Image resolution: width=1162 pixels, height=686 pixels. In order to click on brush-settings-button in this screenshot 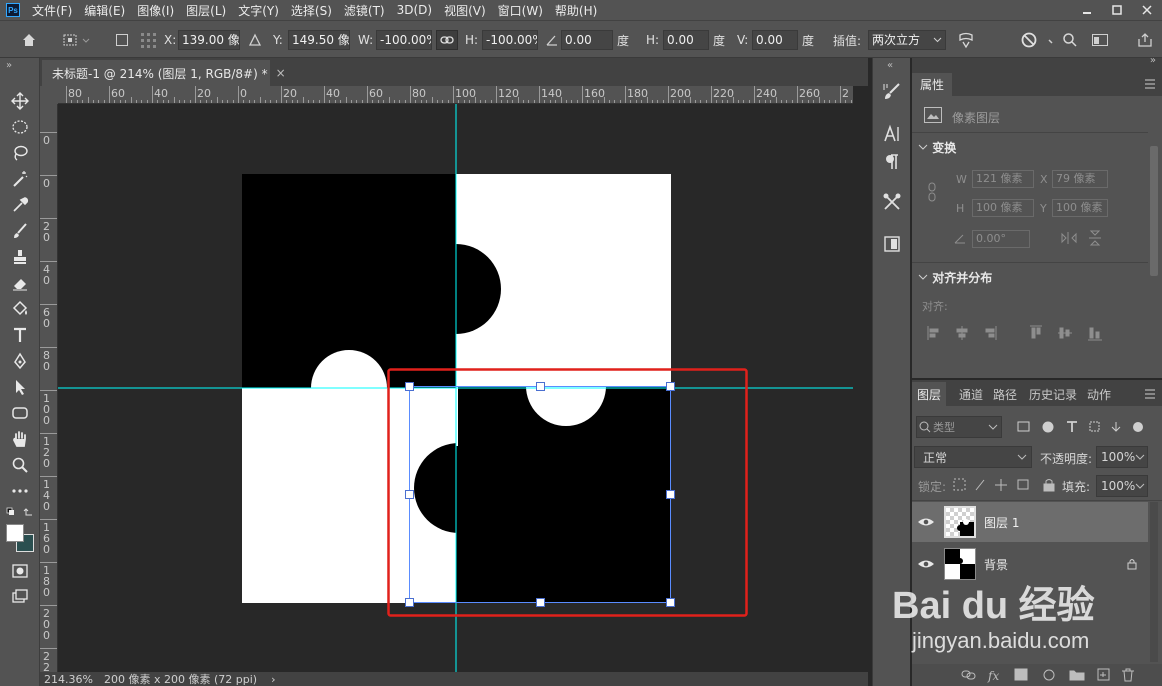, I will do `click(892, 92)`.